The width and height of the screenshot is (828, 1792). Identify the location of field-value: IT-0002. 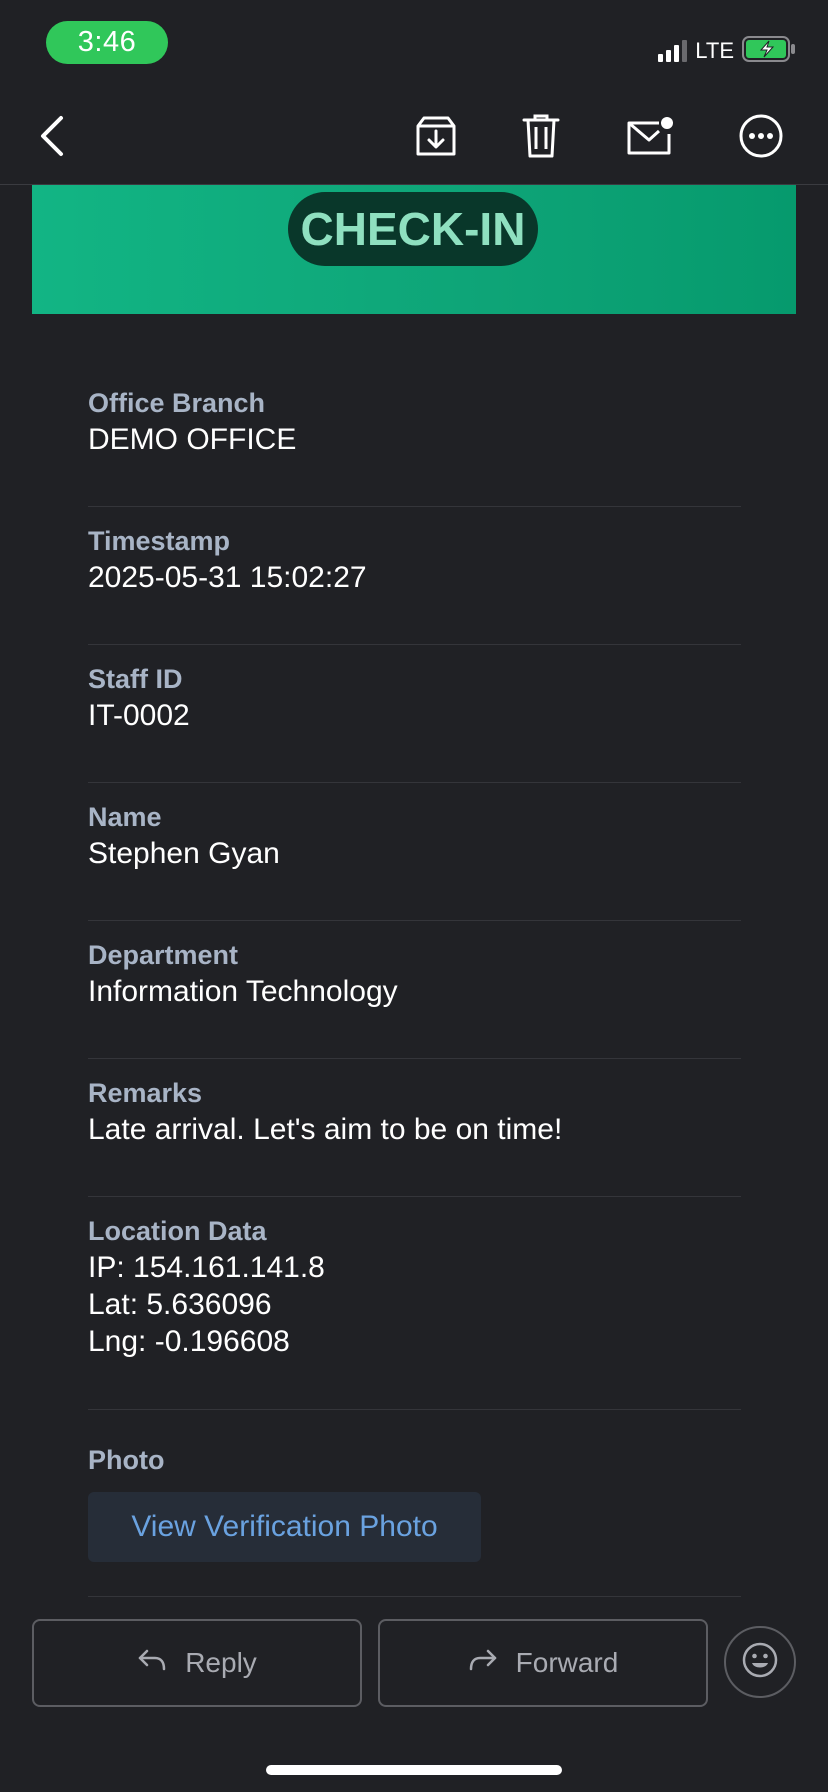
(414, 715).